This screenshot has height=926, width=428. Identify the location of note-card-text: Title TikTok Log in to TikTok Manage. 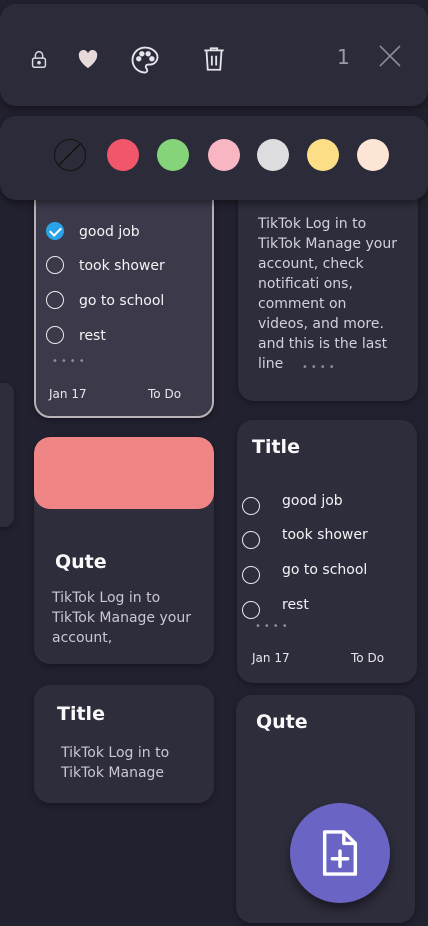
(124, 744).